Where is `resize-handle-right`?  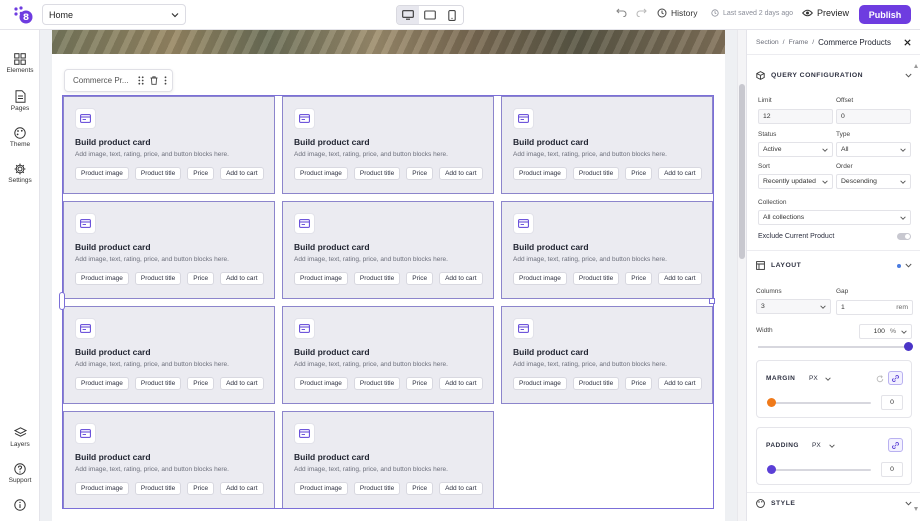 resize-handle-right is located at coordinates (712, 301).